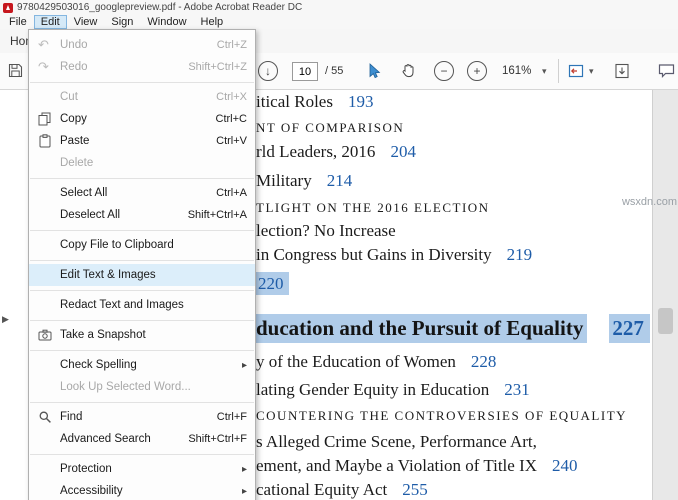 Image resolution: width=678 pixels, height=500 pixels. I want to click on page-count-label: / 55, so click(334, 71).